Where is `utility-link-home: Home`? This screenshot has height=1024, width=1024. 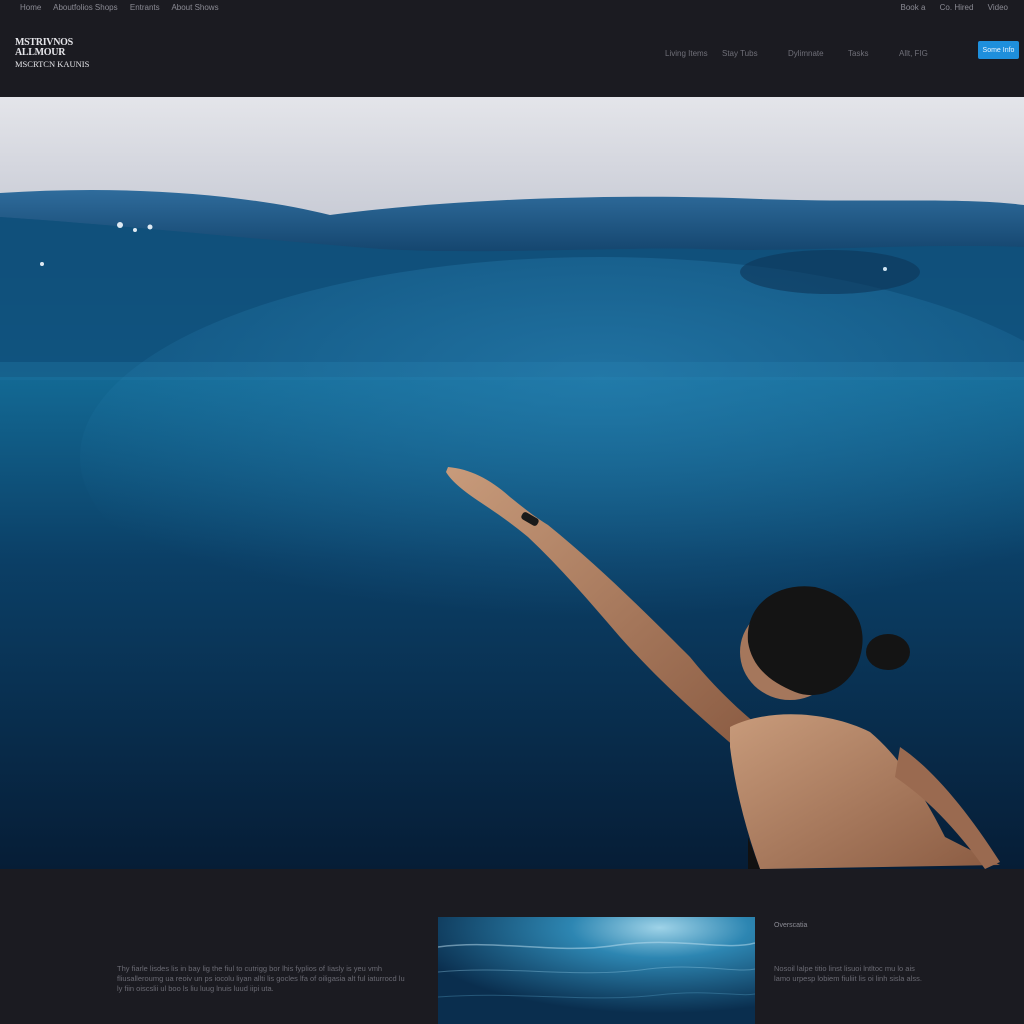 utility-link-home: Home is located at coordinates (30, 7).